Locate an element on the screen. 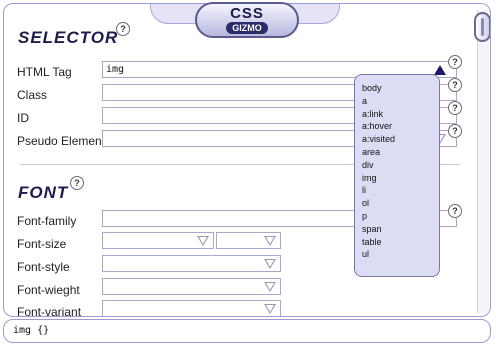 The height and width of the screenshot is (347, 496). dropdown-option: ul is located at coordinates (400, 254).